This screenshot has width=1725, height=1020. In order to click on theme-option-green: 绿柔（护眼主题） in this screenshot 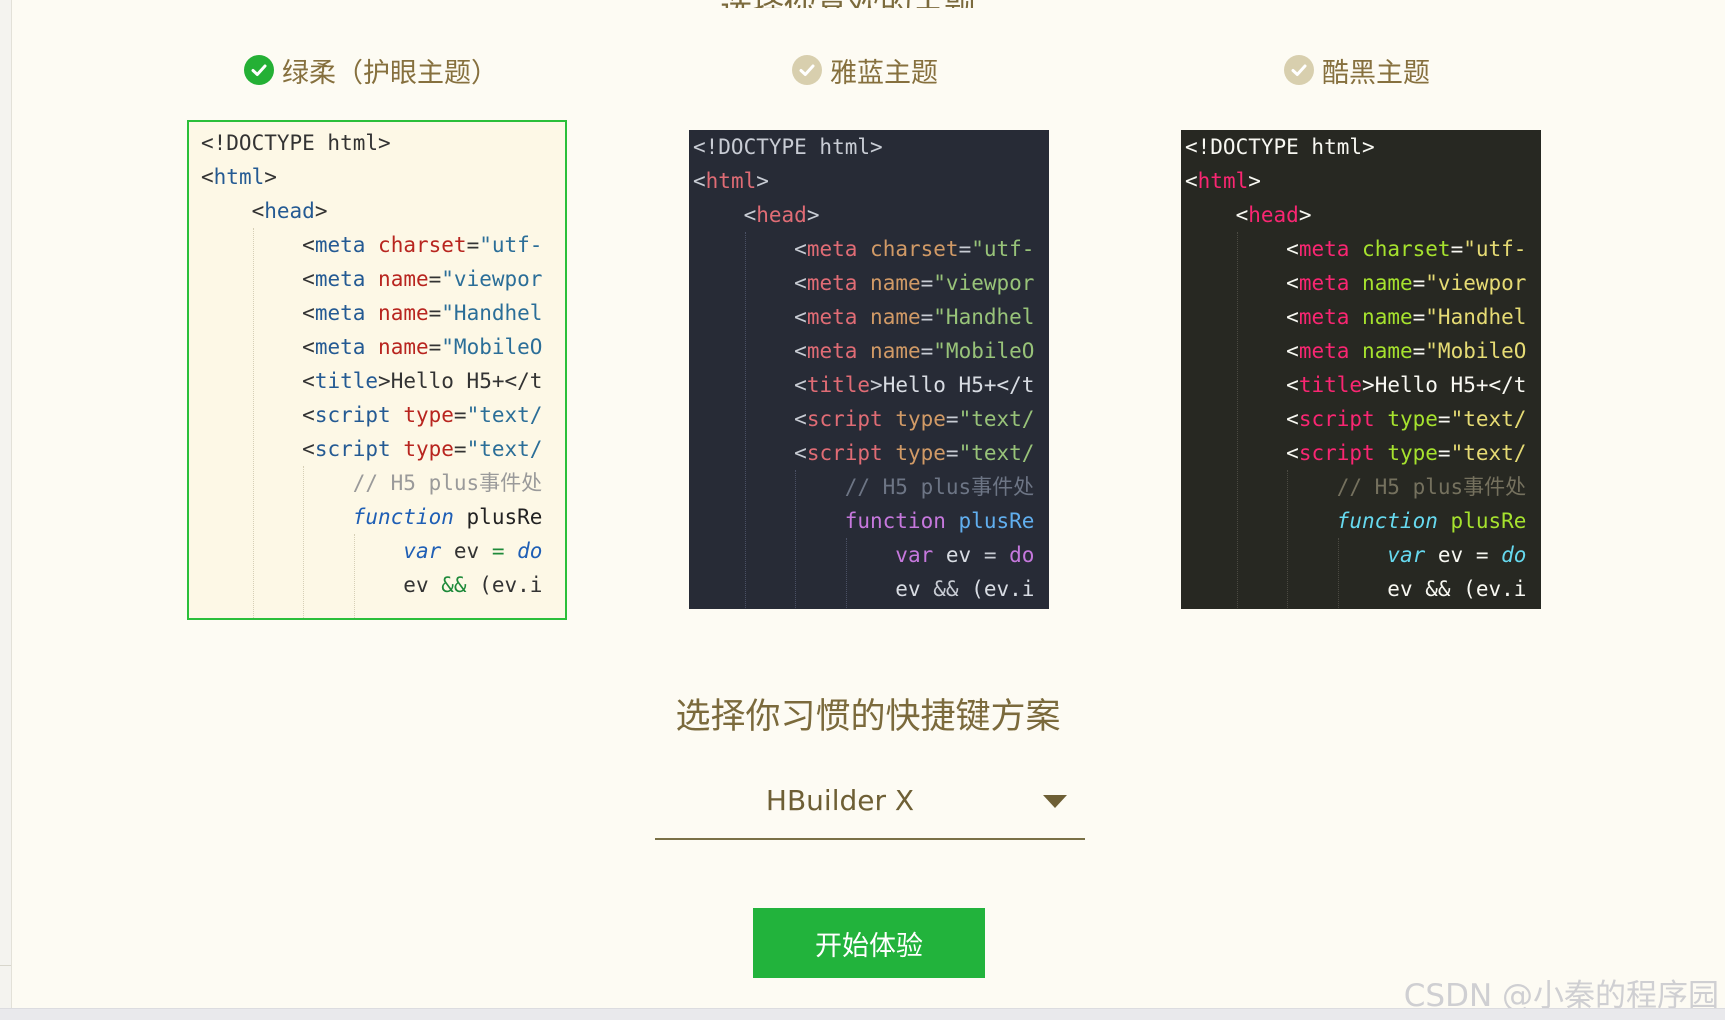, I will do `click(371, 70)`.